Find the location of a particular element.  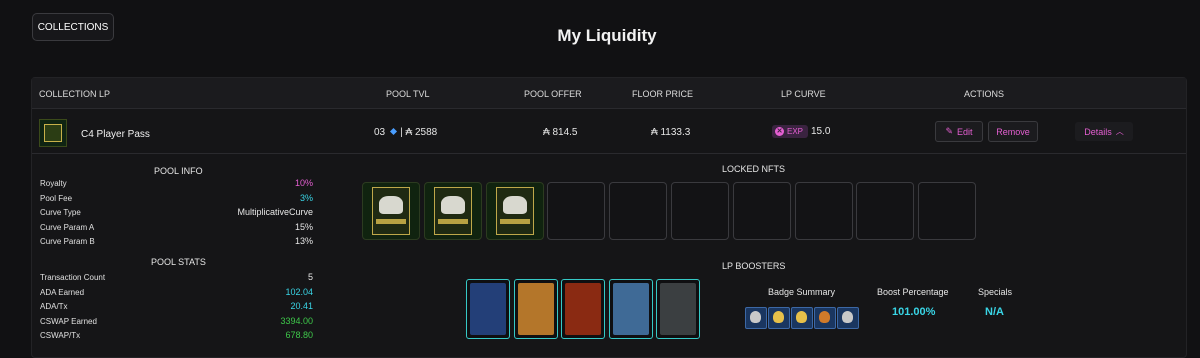

edit-label: Edit is located at coordinates (965, 131).